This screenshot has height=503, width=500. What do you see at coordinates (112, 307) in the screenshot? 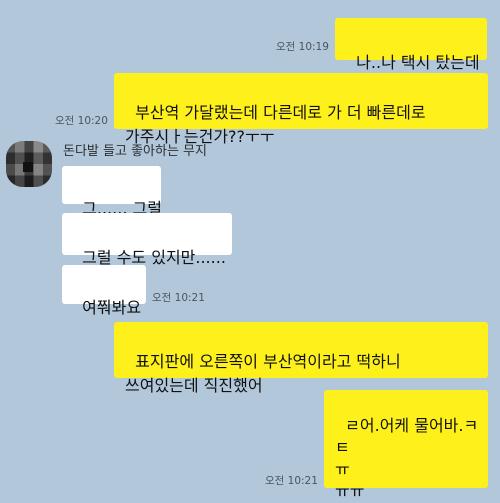
I see `message-text: 여쭤봐요` at bounding box center [112, 307].